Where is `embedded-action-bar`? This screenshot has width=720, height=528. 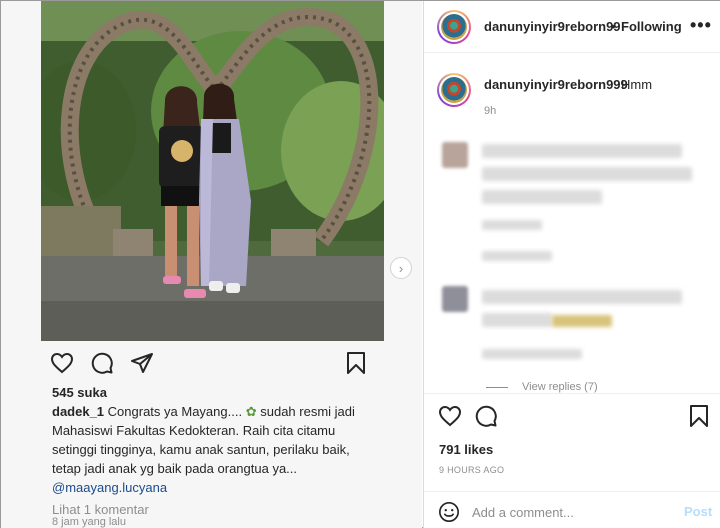
embedded-action-bar is located at coordinates (212, 363).